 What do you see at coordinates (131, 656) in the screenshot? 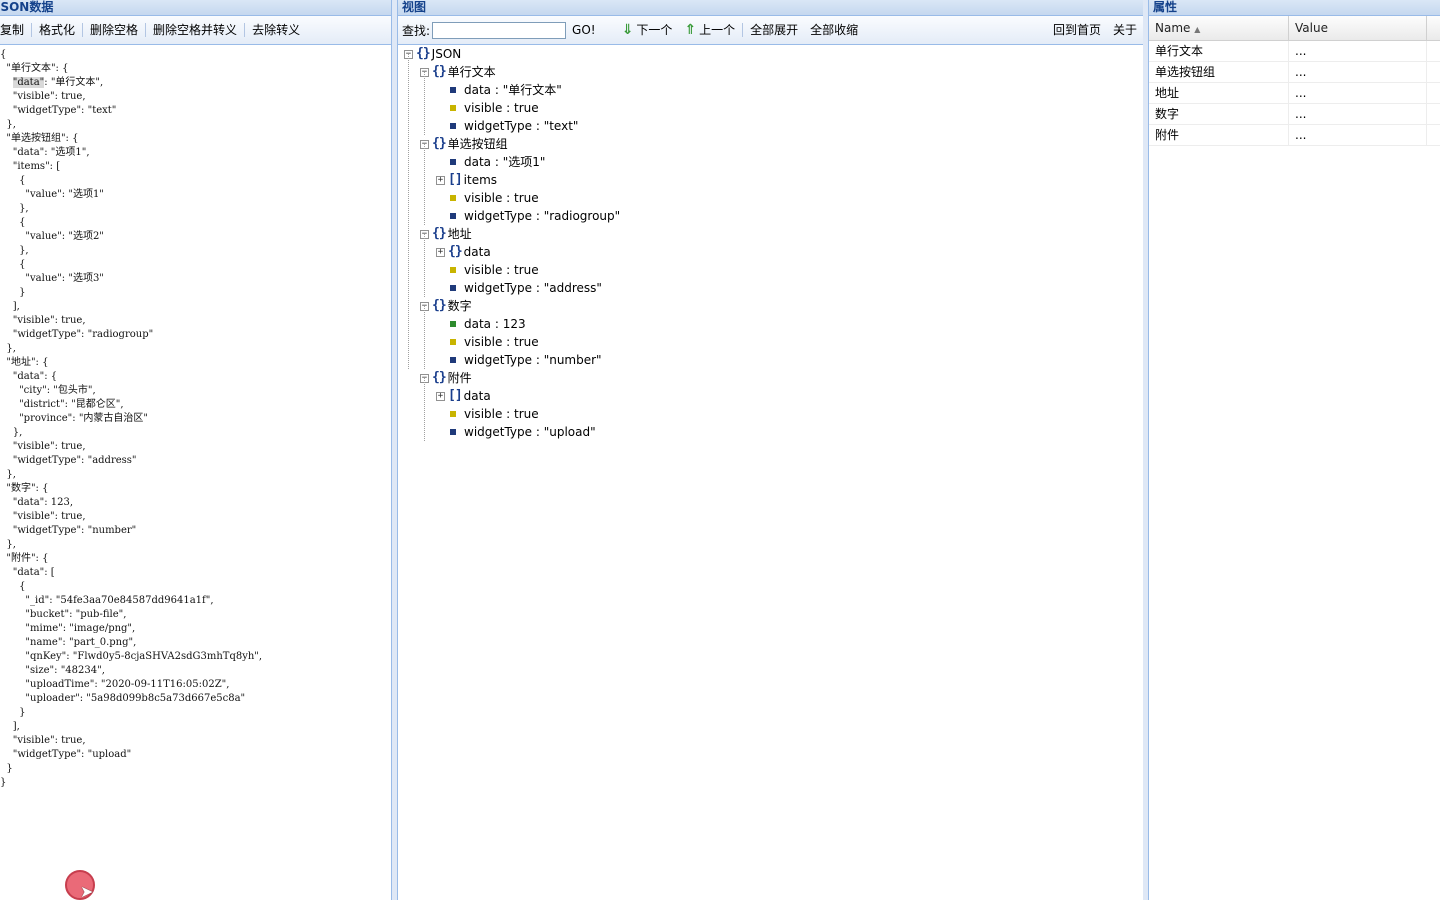
I see `code-line: "qnKey": "Flwd0y5-8cjaSHVA2sdG3mhTq8yh",` at bounding box center [131, 656].